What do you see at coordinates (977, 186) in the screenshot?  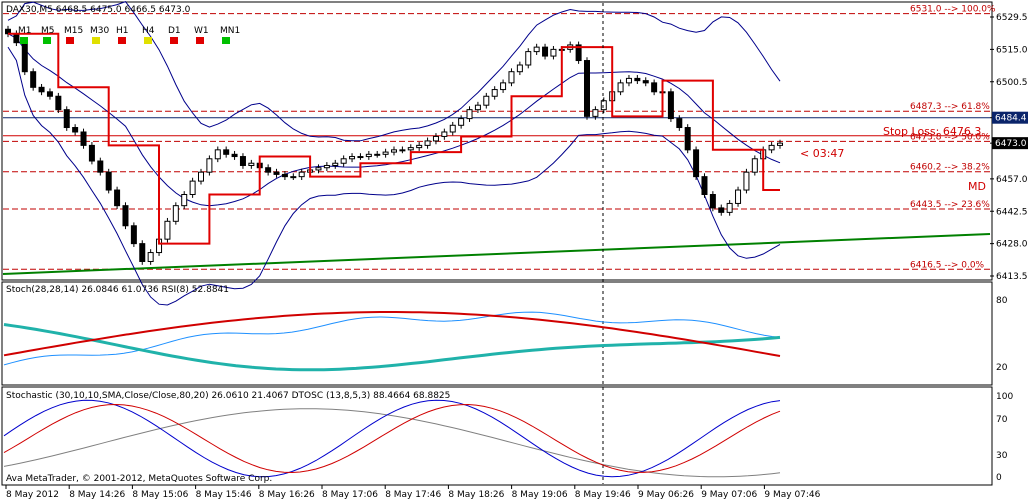 I see `md-label: MD` at bounding box center [977, 186].